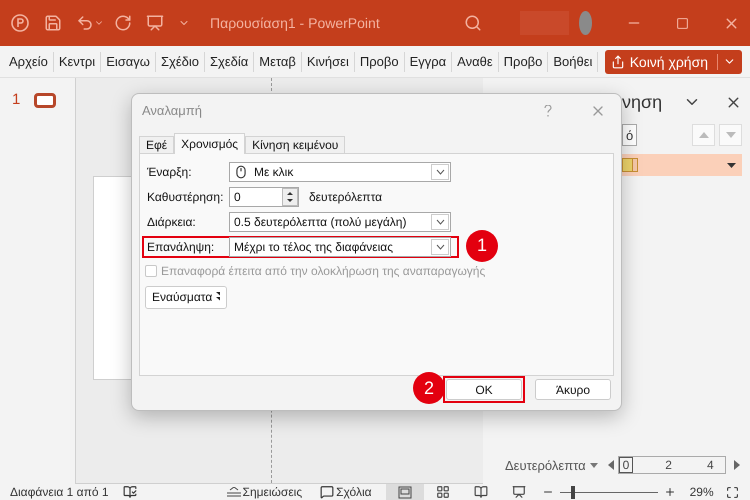  Describe the element at coordinates (327, 492) in the screenshot. I see `comment-icon` at that location.